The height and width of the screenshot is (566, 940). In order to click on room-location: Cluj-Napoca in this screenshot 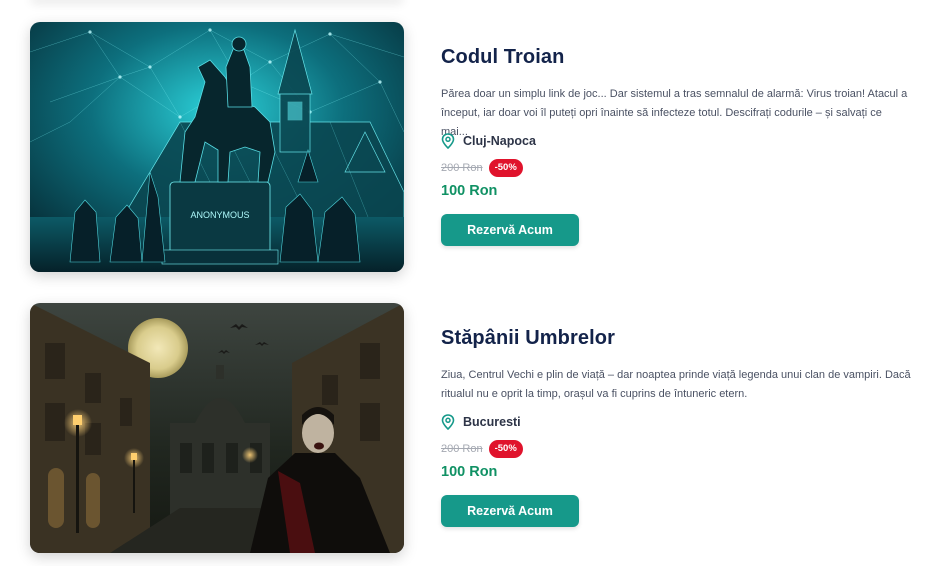, I will do `click(488, 141)`.